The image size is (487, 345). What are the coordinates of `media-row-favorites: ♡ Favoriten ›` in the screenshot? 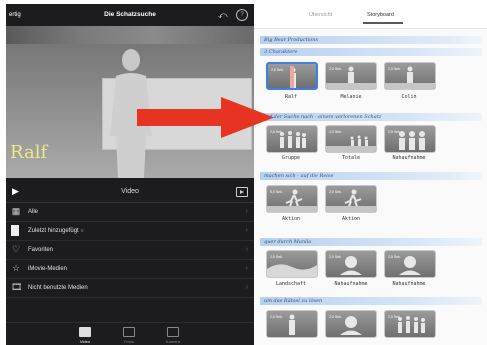 It's located at (130, 250).